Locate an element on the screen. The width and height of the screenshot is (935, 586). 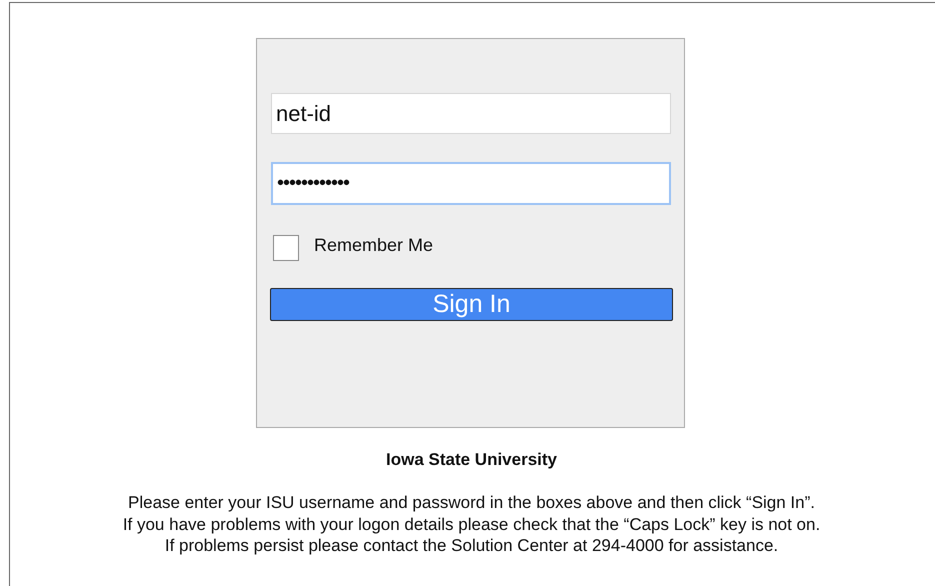
instruction-text: If you have problems with your logon details please check that the “Caps Lock” key is not on. is located at coordinates (471, 524).